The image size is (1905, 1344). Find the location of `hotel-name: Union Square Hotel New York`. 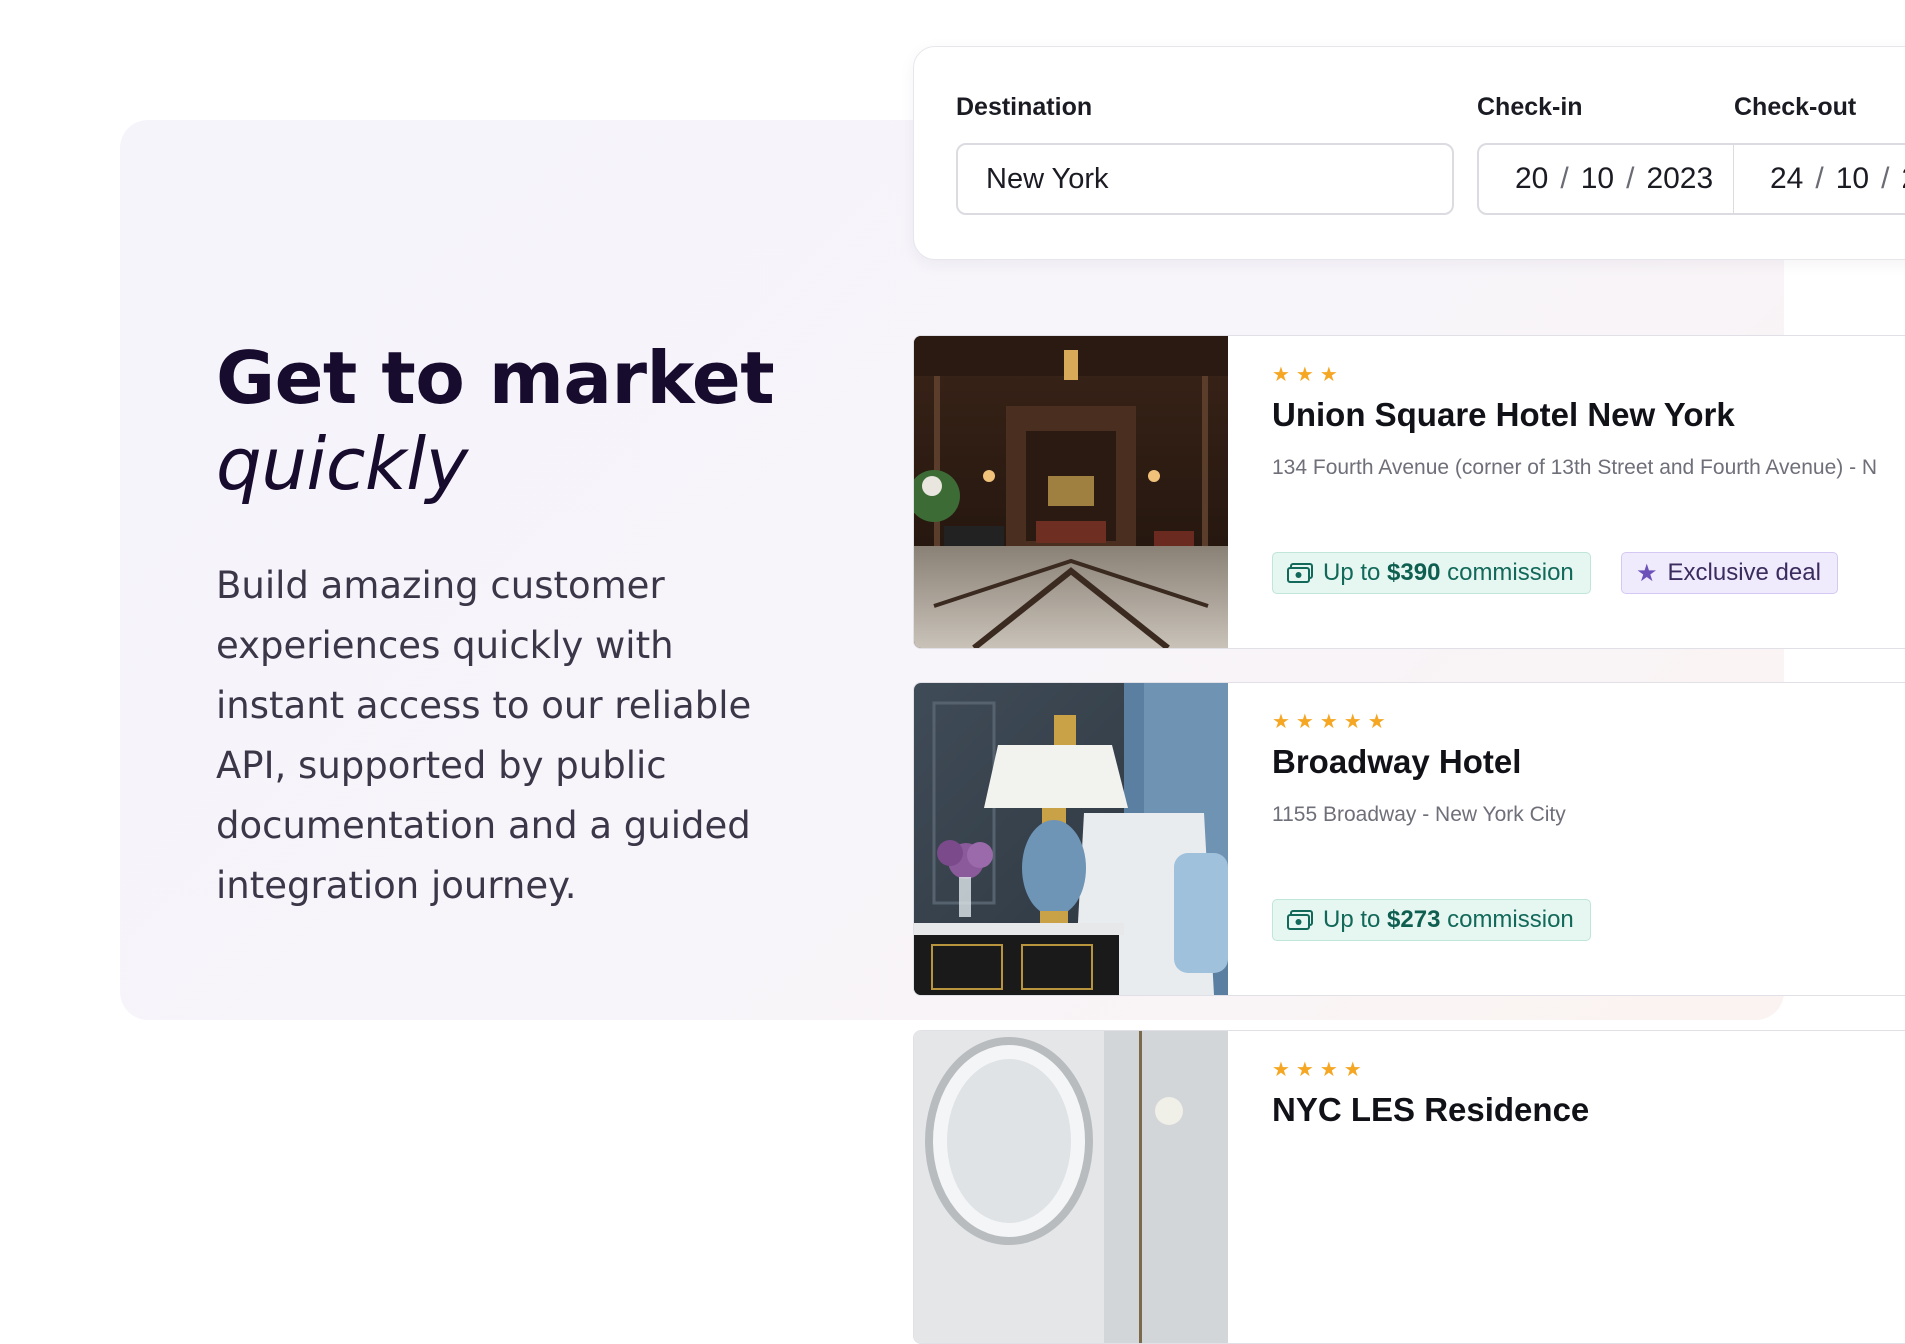

hotel-name: Union Square Hotel New York is located at coordinates (1503, 415).